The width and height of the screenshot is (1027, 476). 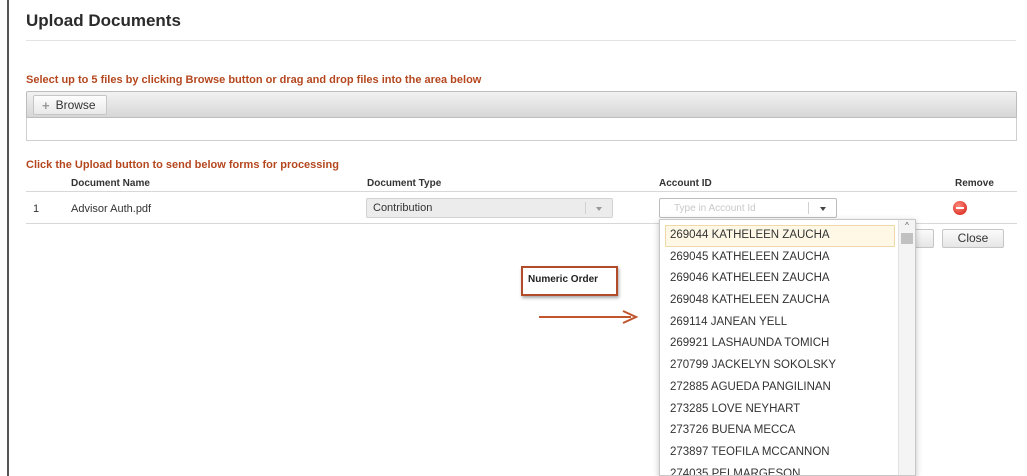 What do you see at coordinates (780, 323) in the screenshot?
I see `account-option: 269114 JANEAN YELL` at bounding box center [780, 323].